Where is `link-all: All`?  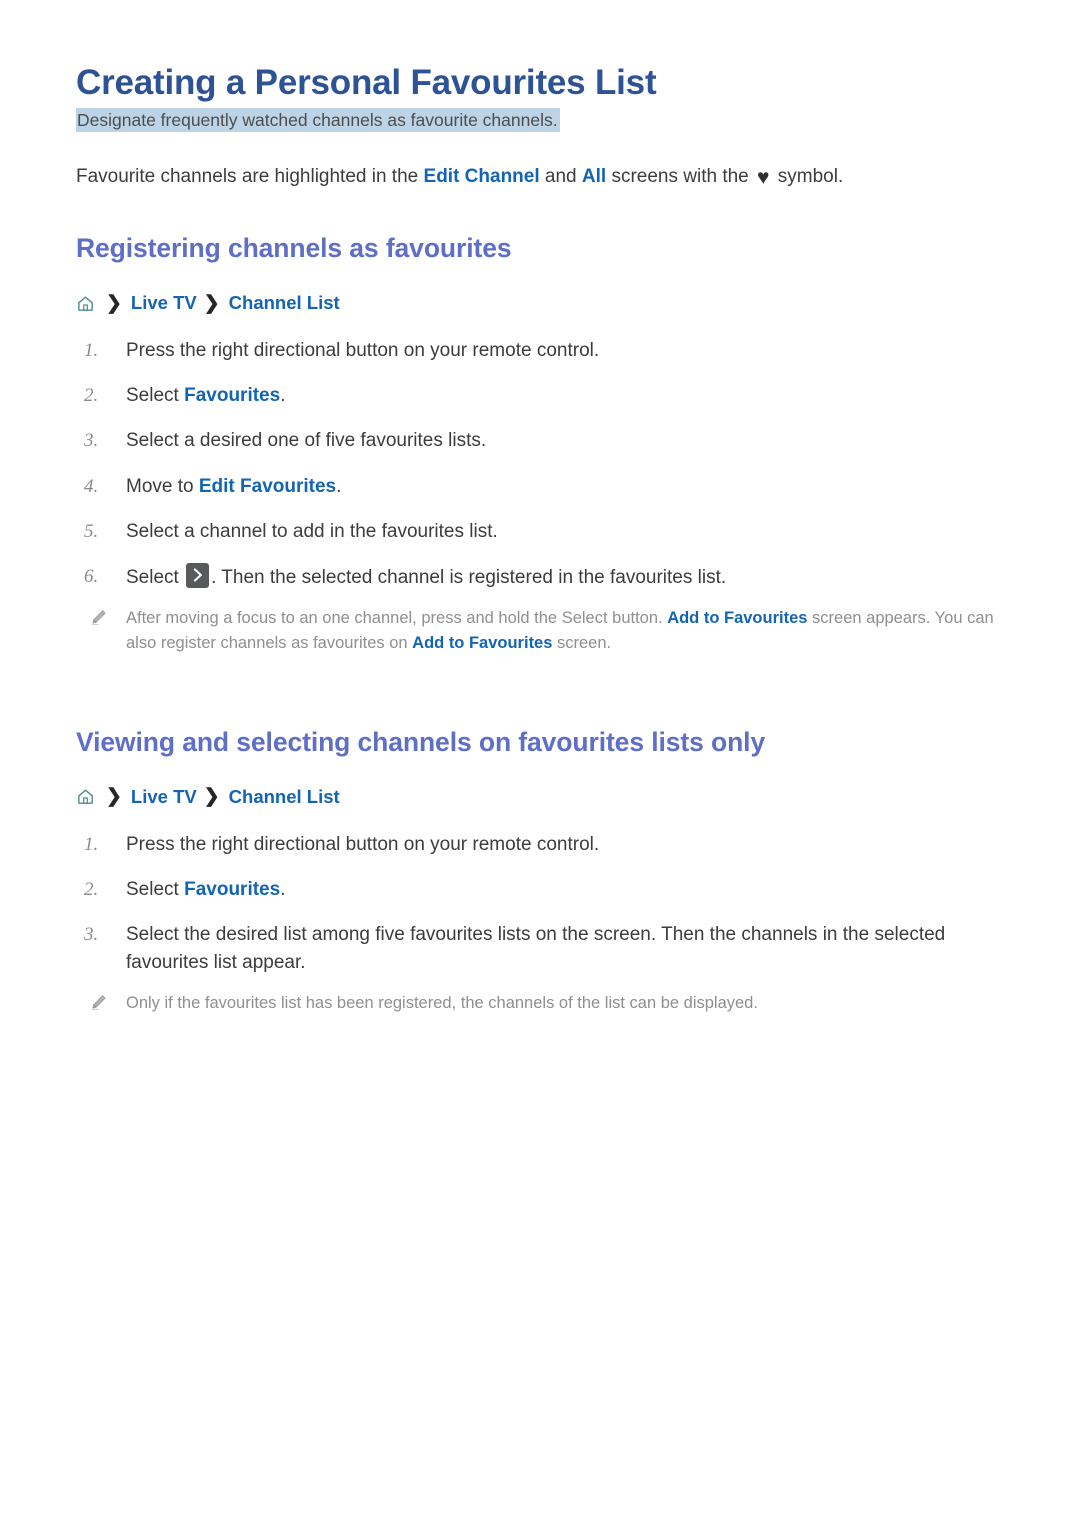 link-all: All is located at coordinates (594, 176).